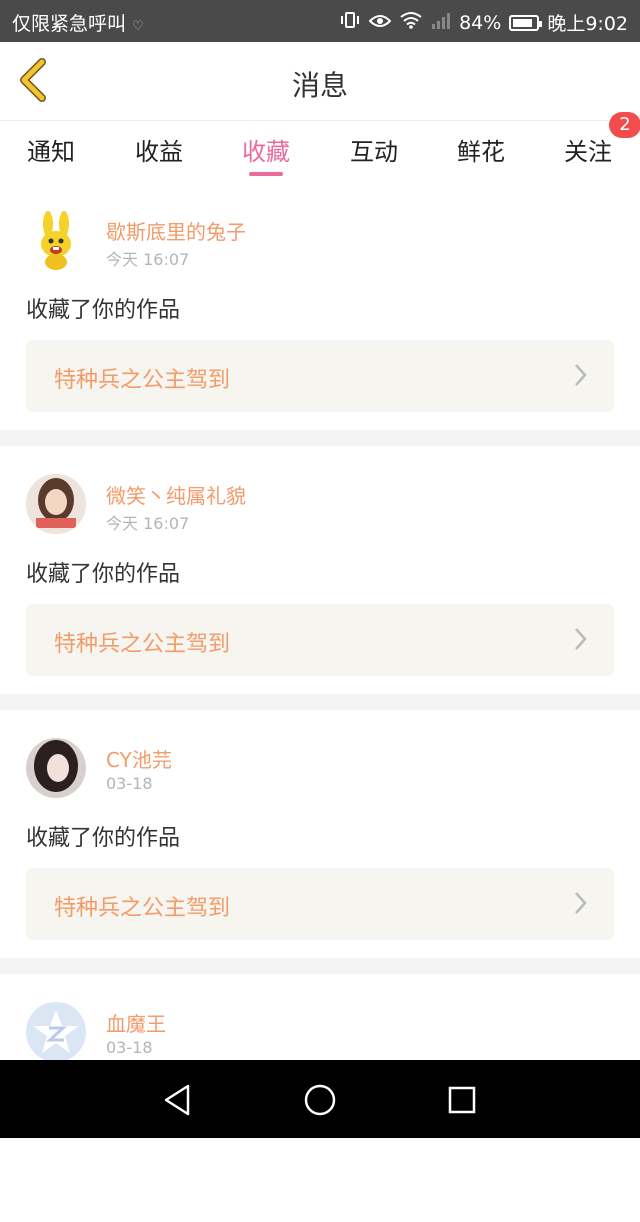 This screenshot has height=1222, width=640. I want to click on nav-home-button, so click(320, 1100).